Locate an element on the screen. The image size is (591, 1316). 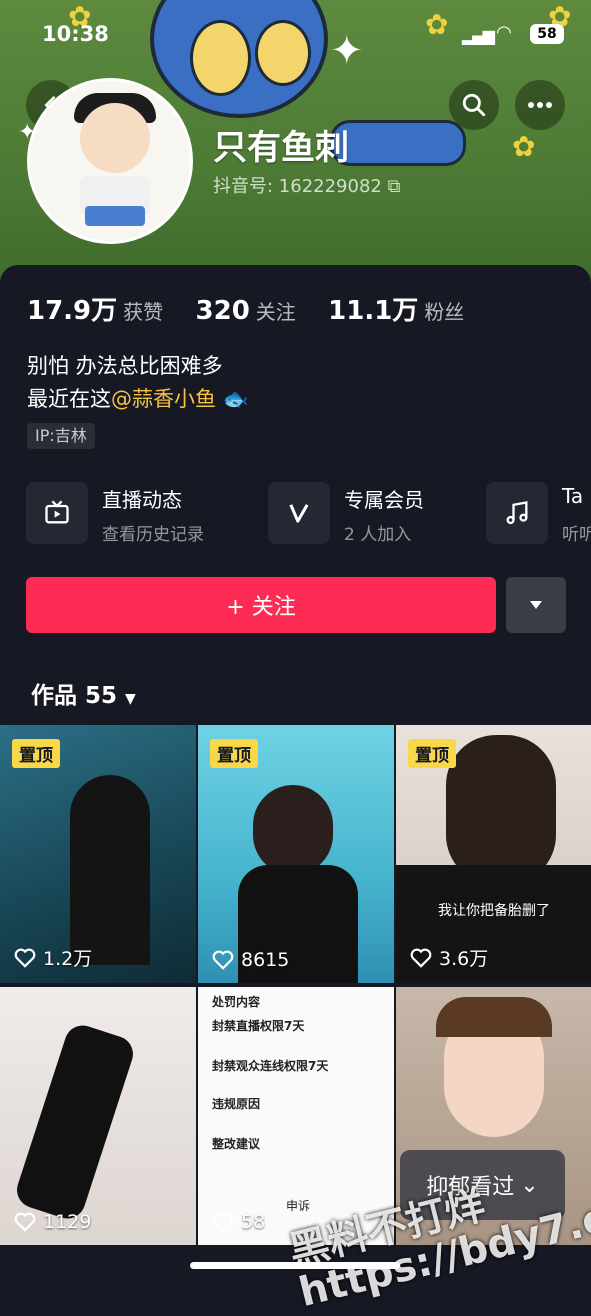
more-button is located at coordinates (540, 105).